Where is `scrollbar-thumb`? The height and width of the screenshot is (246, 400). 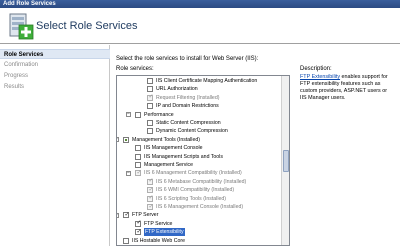 scrollbar-thumb is located at coordinates (286, 161).